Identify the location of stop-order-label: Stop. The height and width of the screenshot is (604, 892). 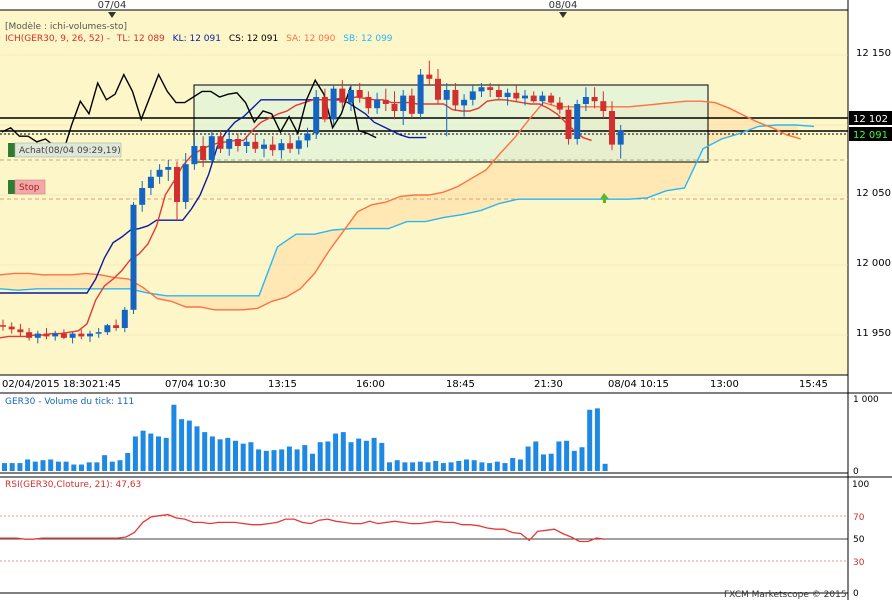
(27, 187).